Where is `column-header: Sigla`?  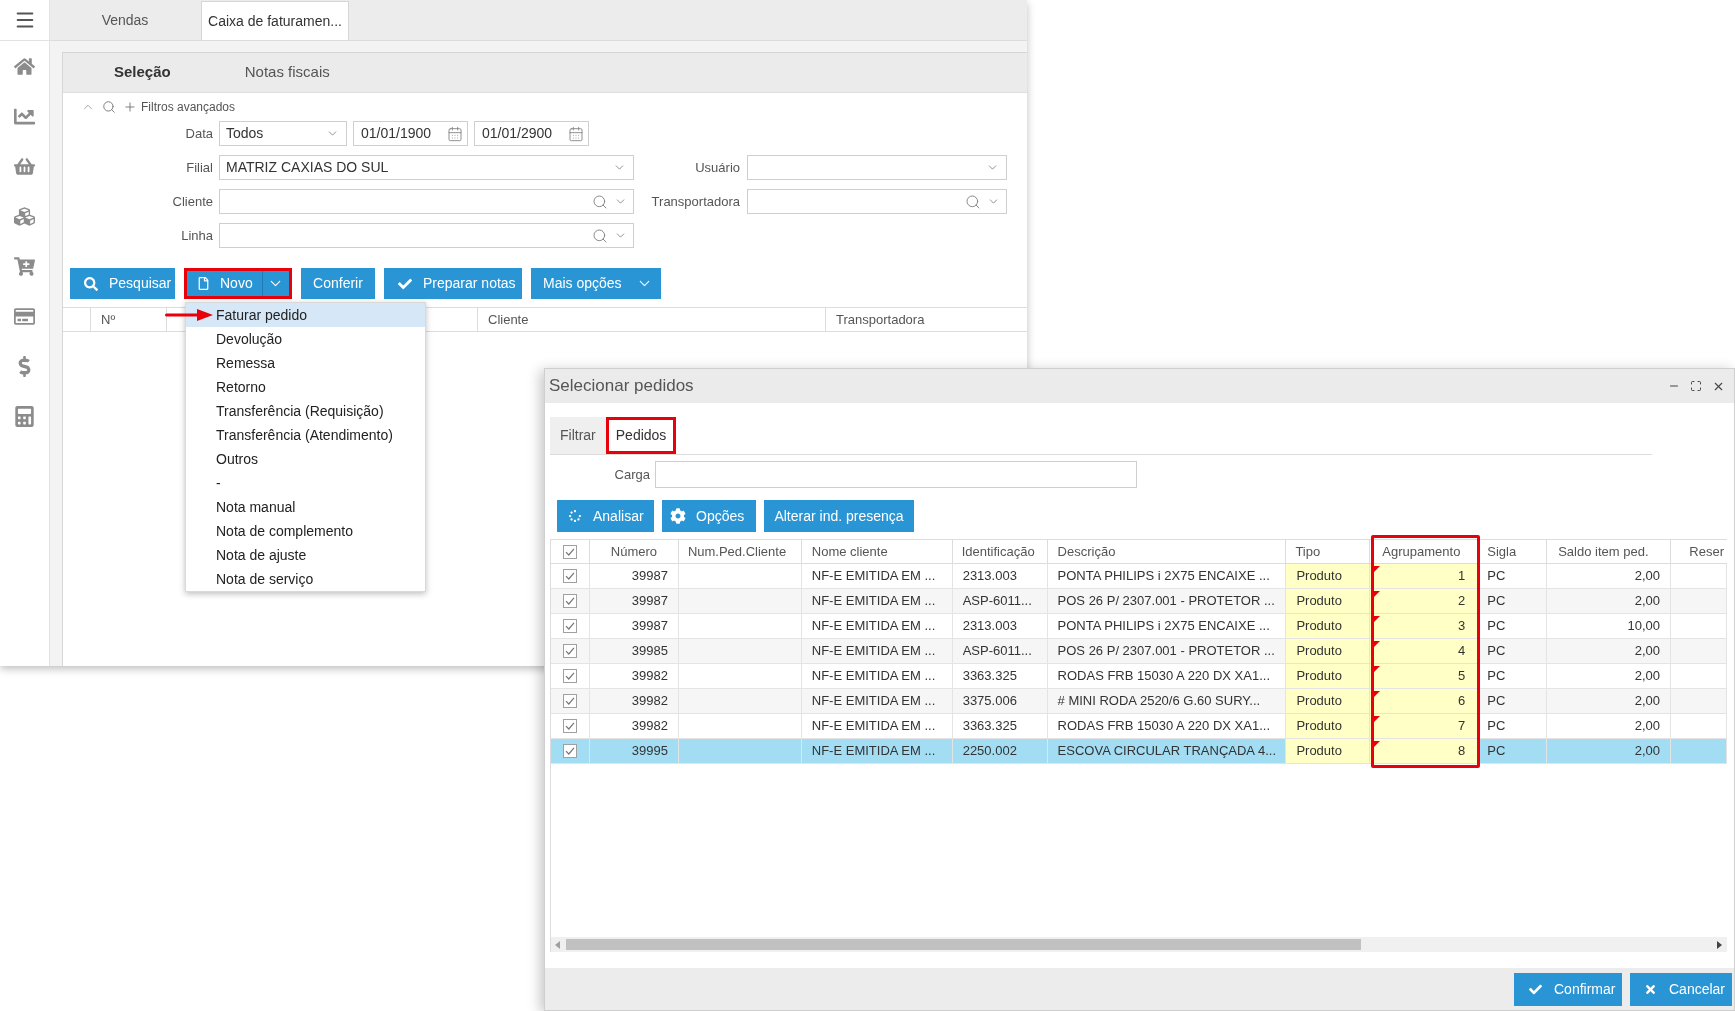 column-header: Sigla is located at coordinates (1502, 551).